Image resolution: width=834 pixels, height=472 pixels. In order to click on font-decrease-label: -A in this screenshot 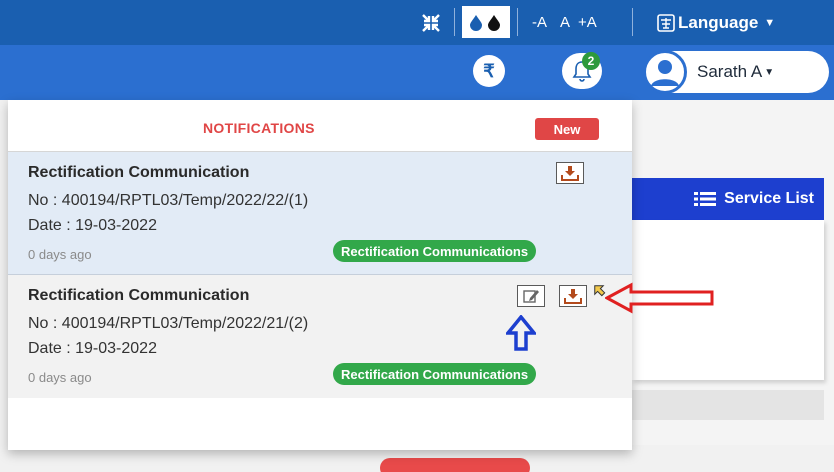, I will do `click(539, 22)`.